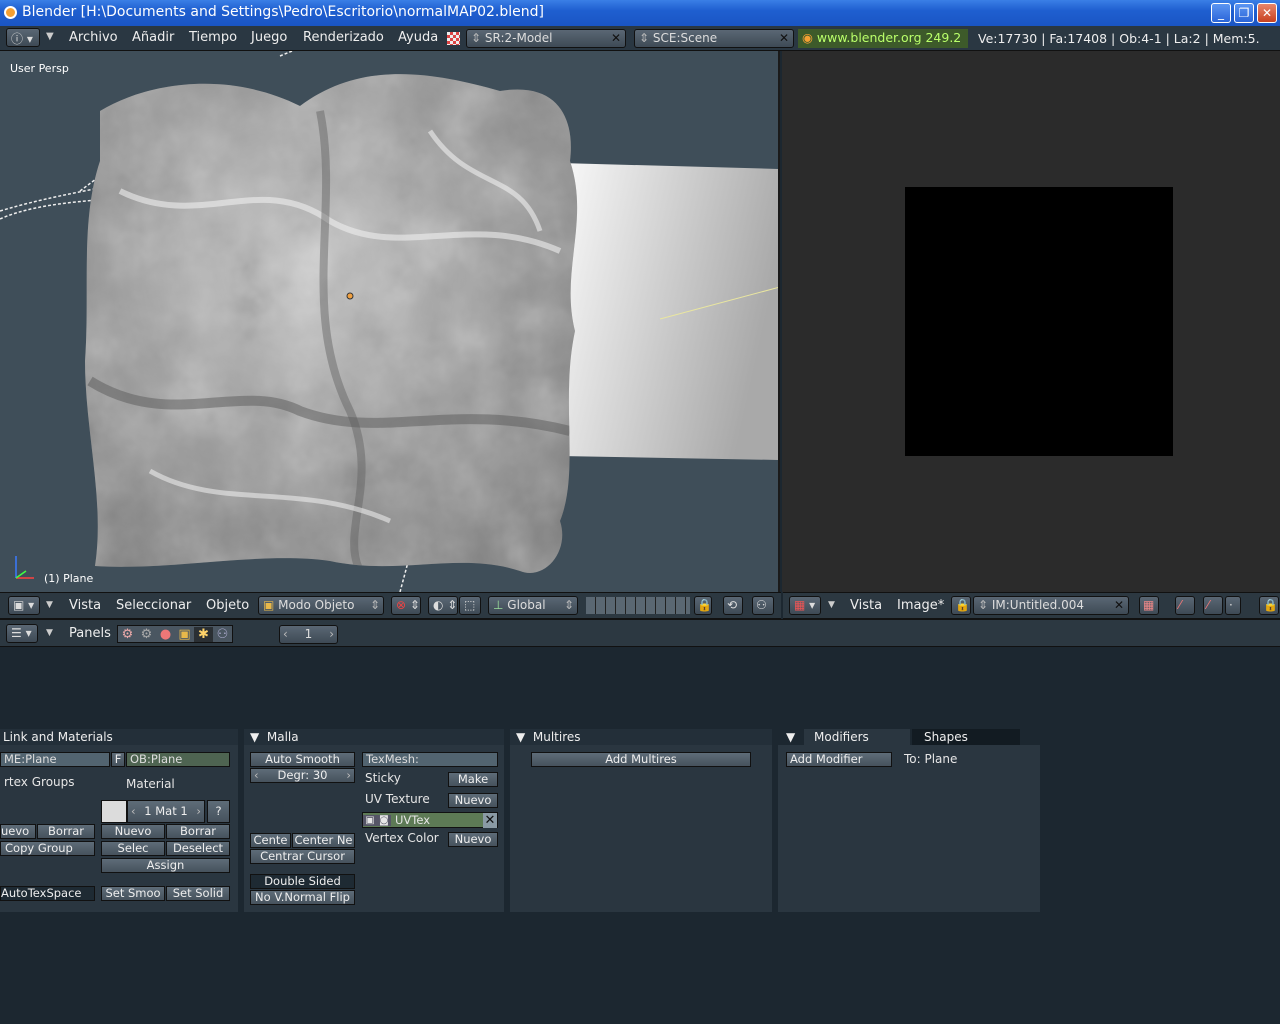 The height and width of the screenshot is (1024, 1280). Describe the element at coordinates (198, 831) in the screenshot. I see `material-delete-button: Borrar` at that location.